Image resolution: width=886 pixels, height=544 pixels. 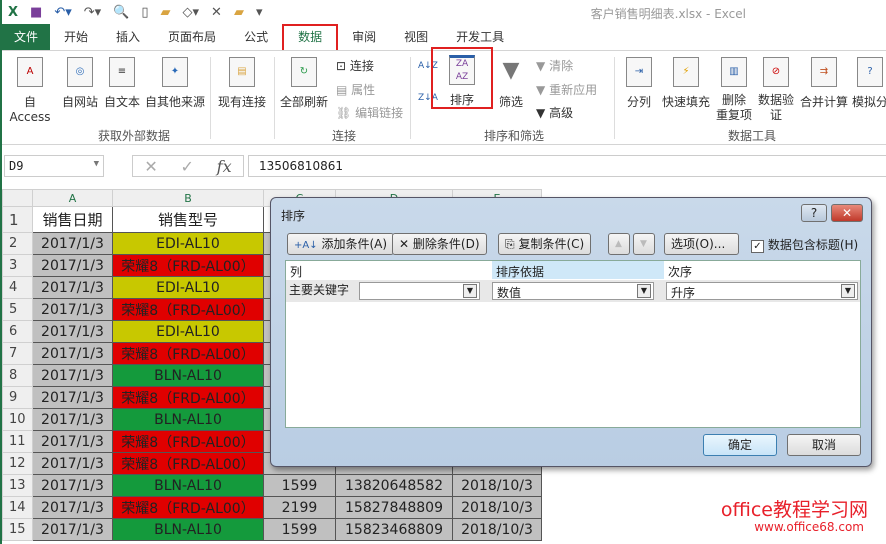 I want to click on delete-level-button: ✕ 删除条件(D), so click(x=439, y=244).